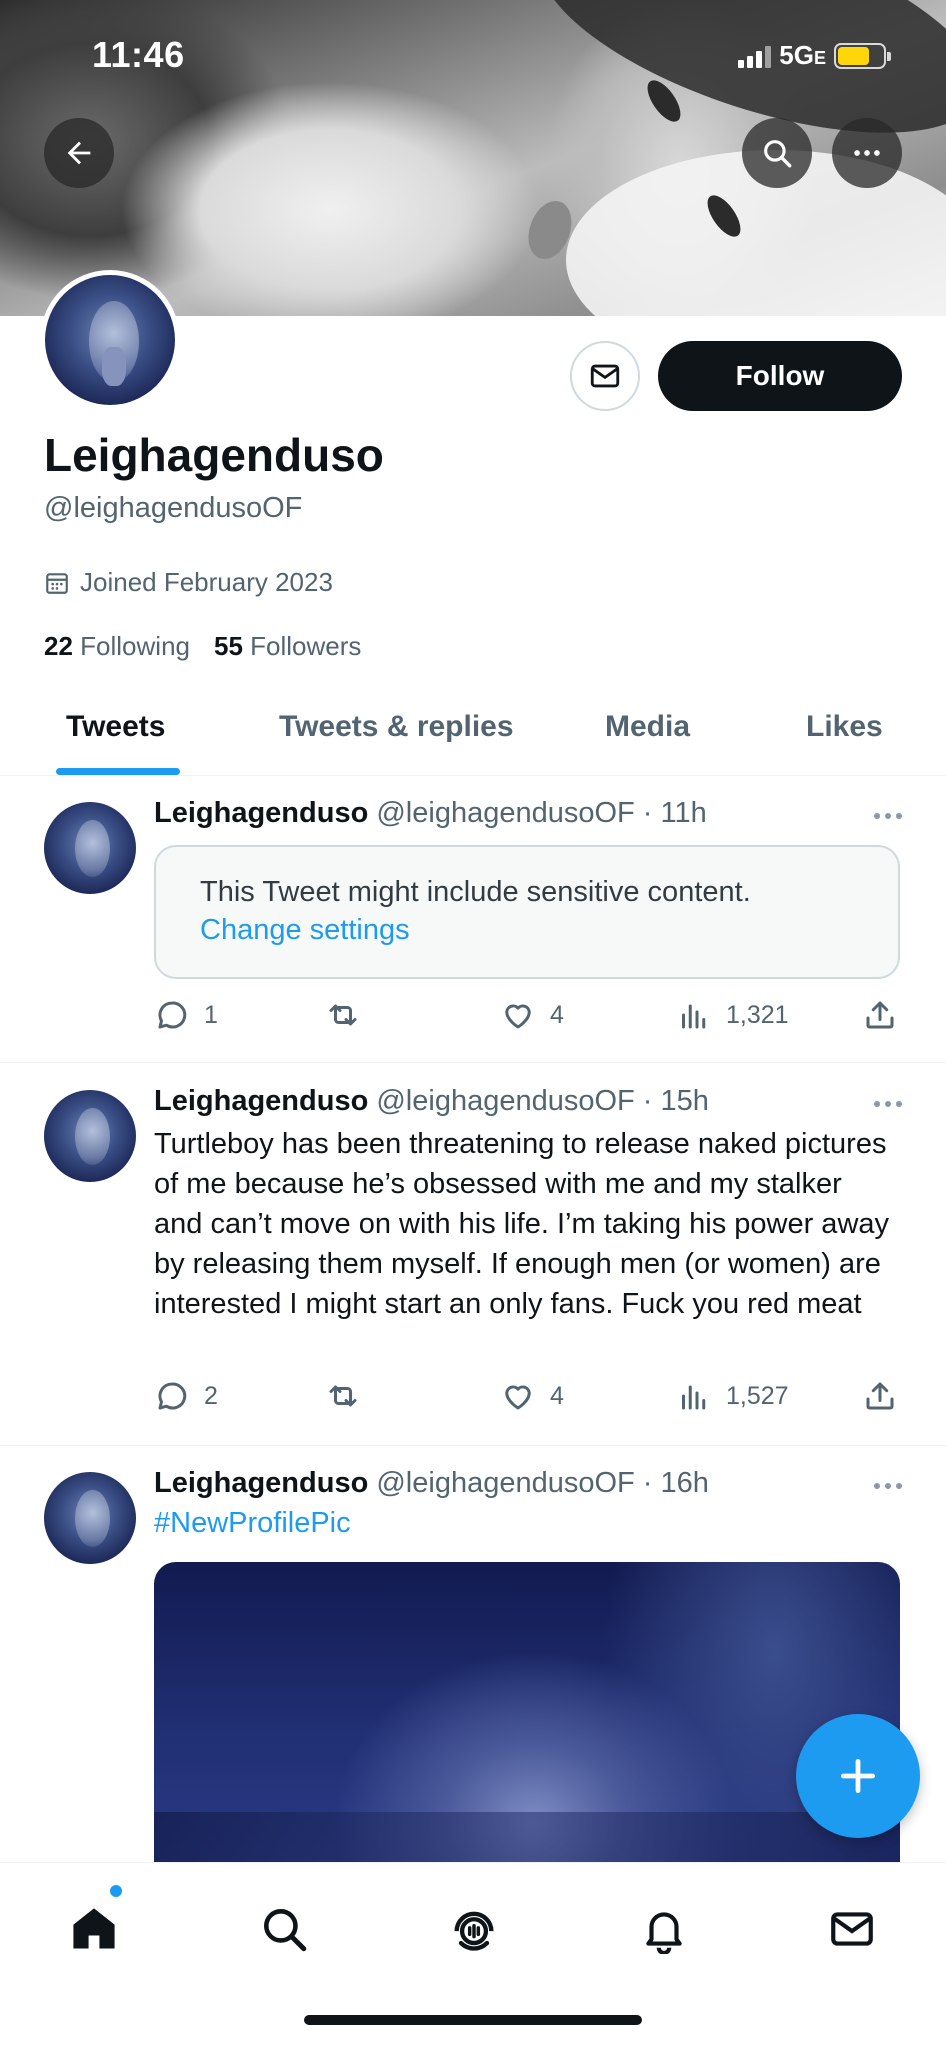 The image size is (946, 2048). I want to click on signal-icon, so click(755, 56).